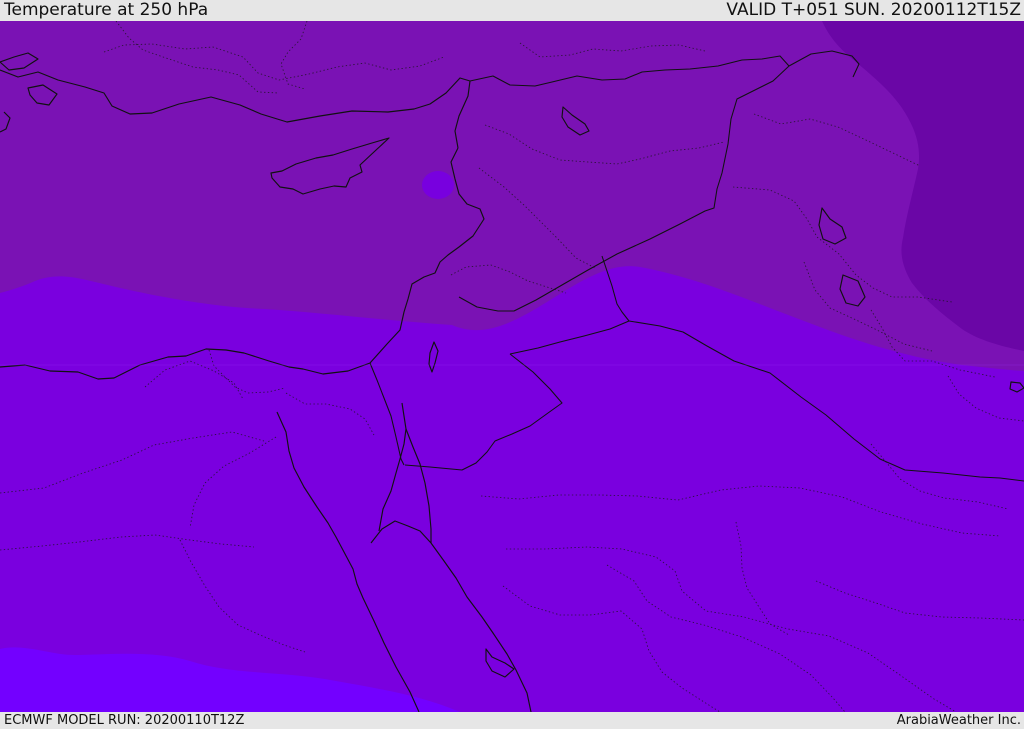 The width and height of the screenshot is (1024, 729). I want to click on valid-time: VALID T+051 SUN. 20200112T15Z, so click(873, 10).